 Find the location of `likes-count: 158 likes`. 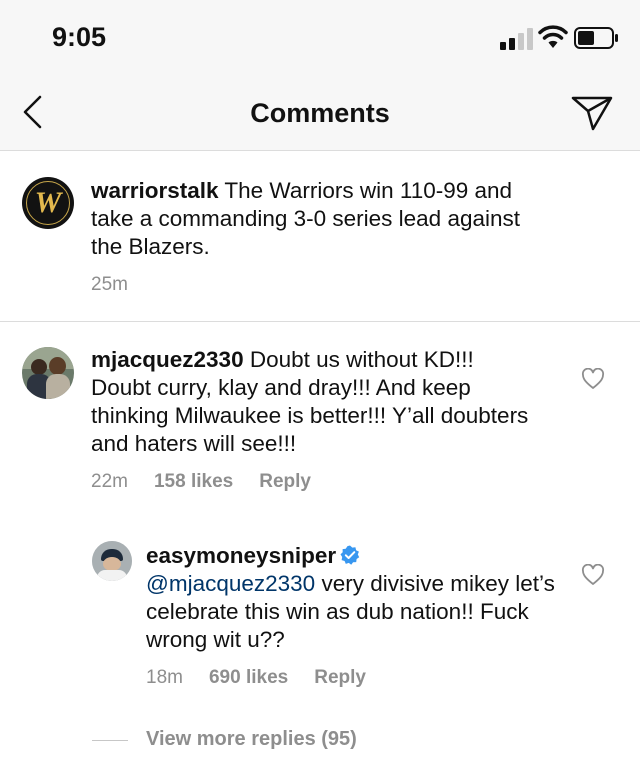

likes-count: 158 likes is located at coordinates (193, 481).